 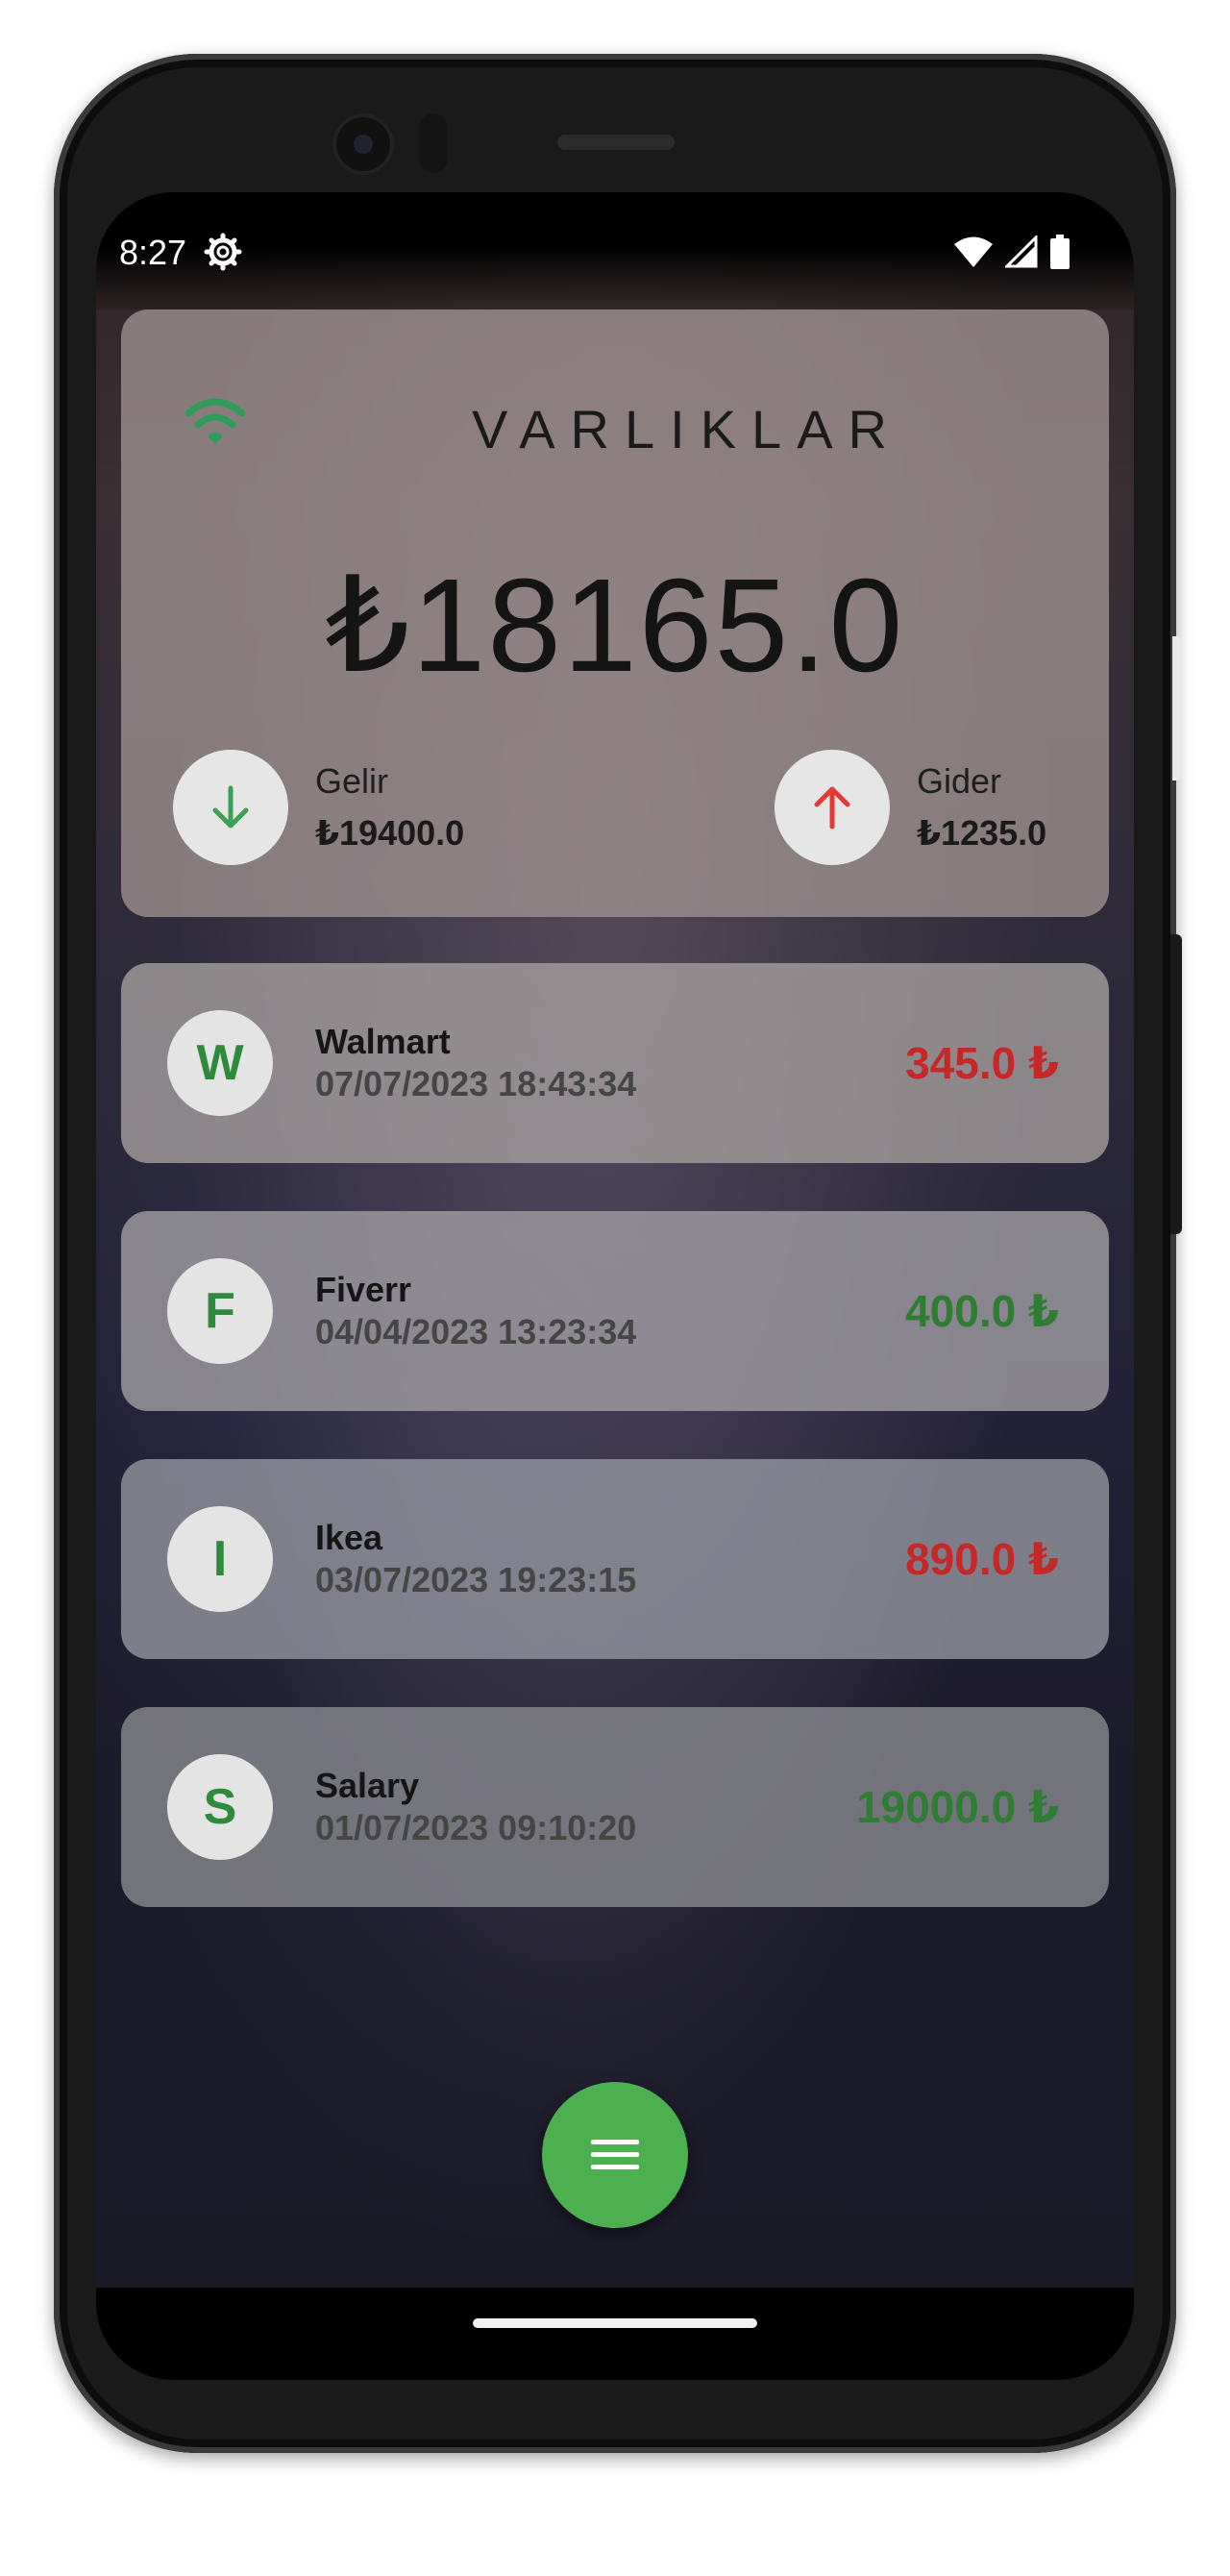 I want to click on expense-summary: Gider ₺1235.0, so click(x=911, y=808).